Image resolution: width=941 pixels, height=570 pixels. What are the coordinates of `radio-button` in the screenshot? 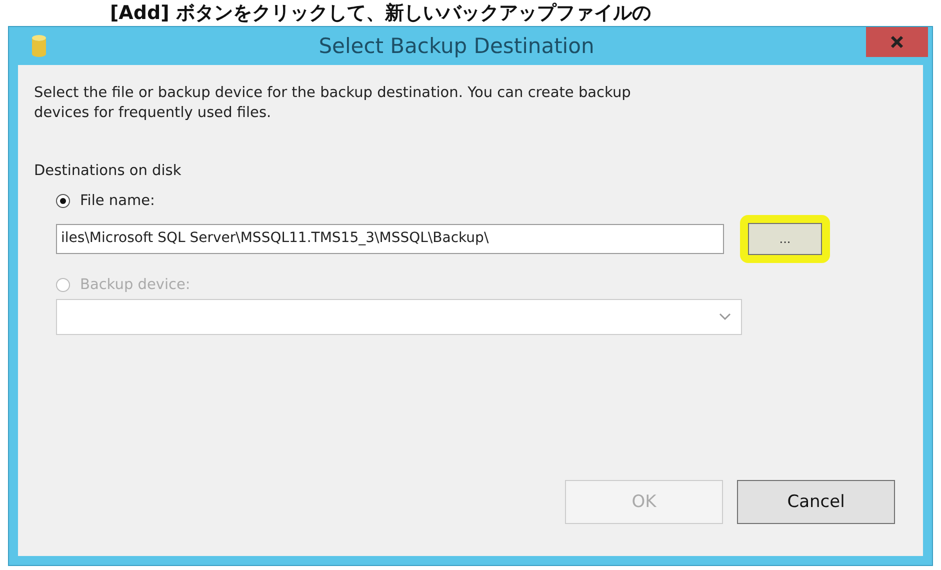 It's located at (63, 201).